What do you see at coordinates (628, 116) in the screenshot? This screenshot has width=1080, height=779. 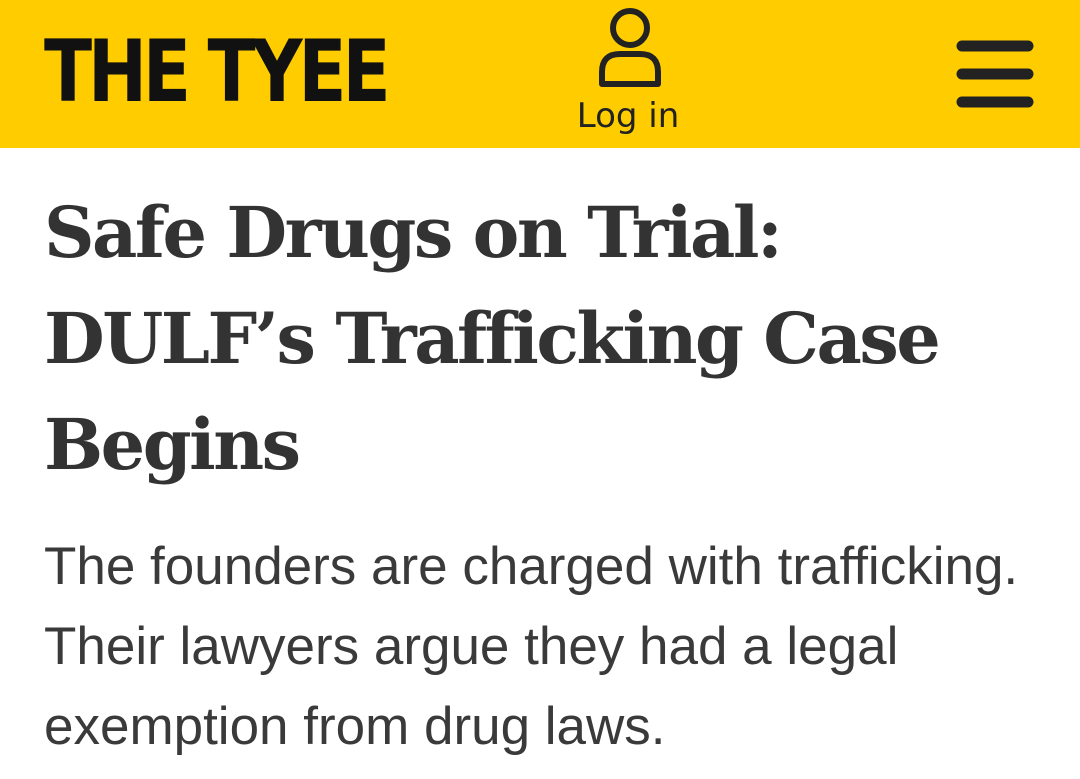 I see `login-label: Log in` at bounding box center [628, 116].